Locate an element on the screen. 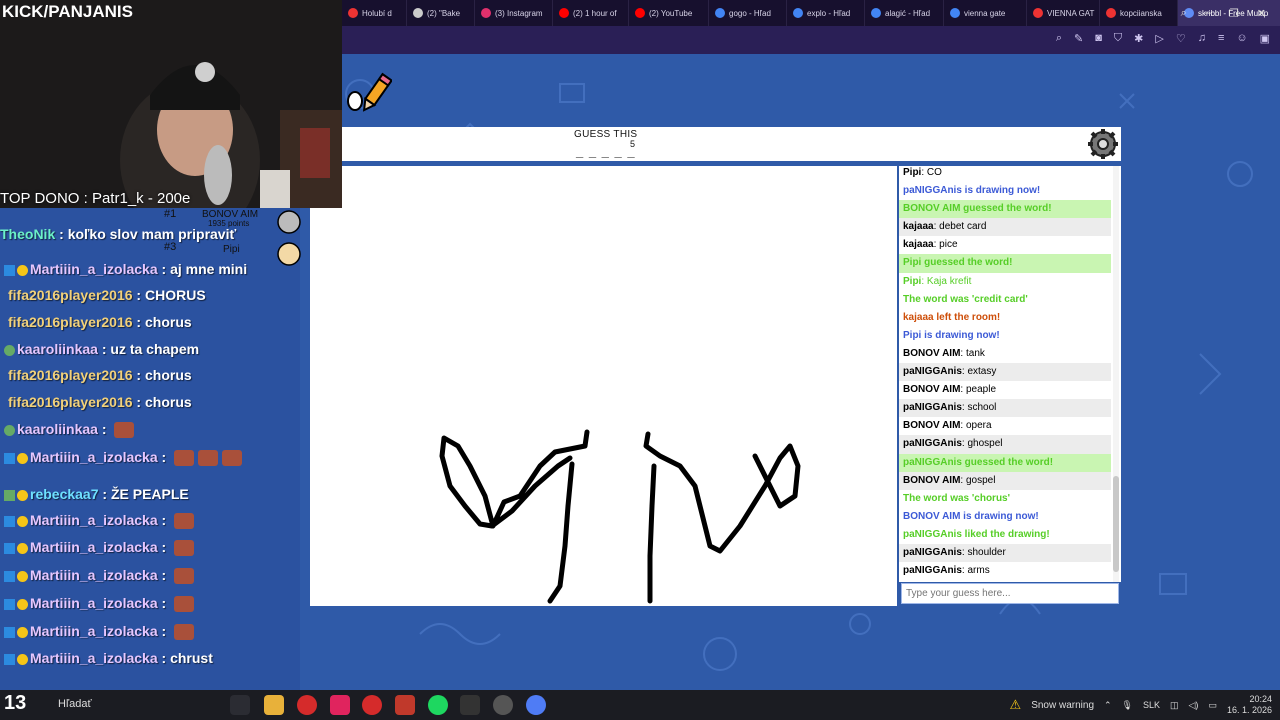 This screenshot has height=720, width=1280. clock: 20:24 16. 1. 2026 is located at coordinates (1249, 705).